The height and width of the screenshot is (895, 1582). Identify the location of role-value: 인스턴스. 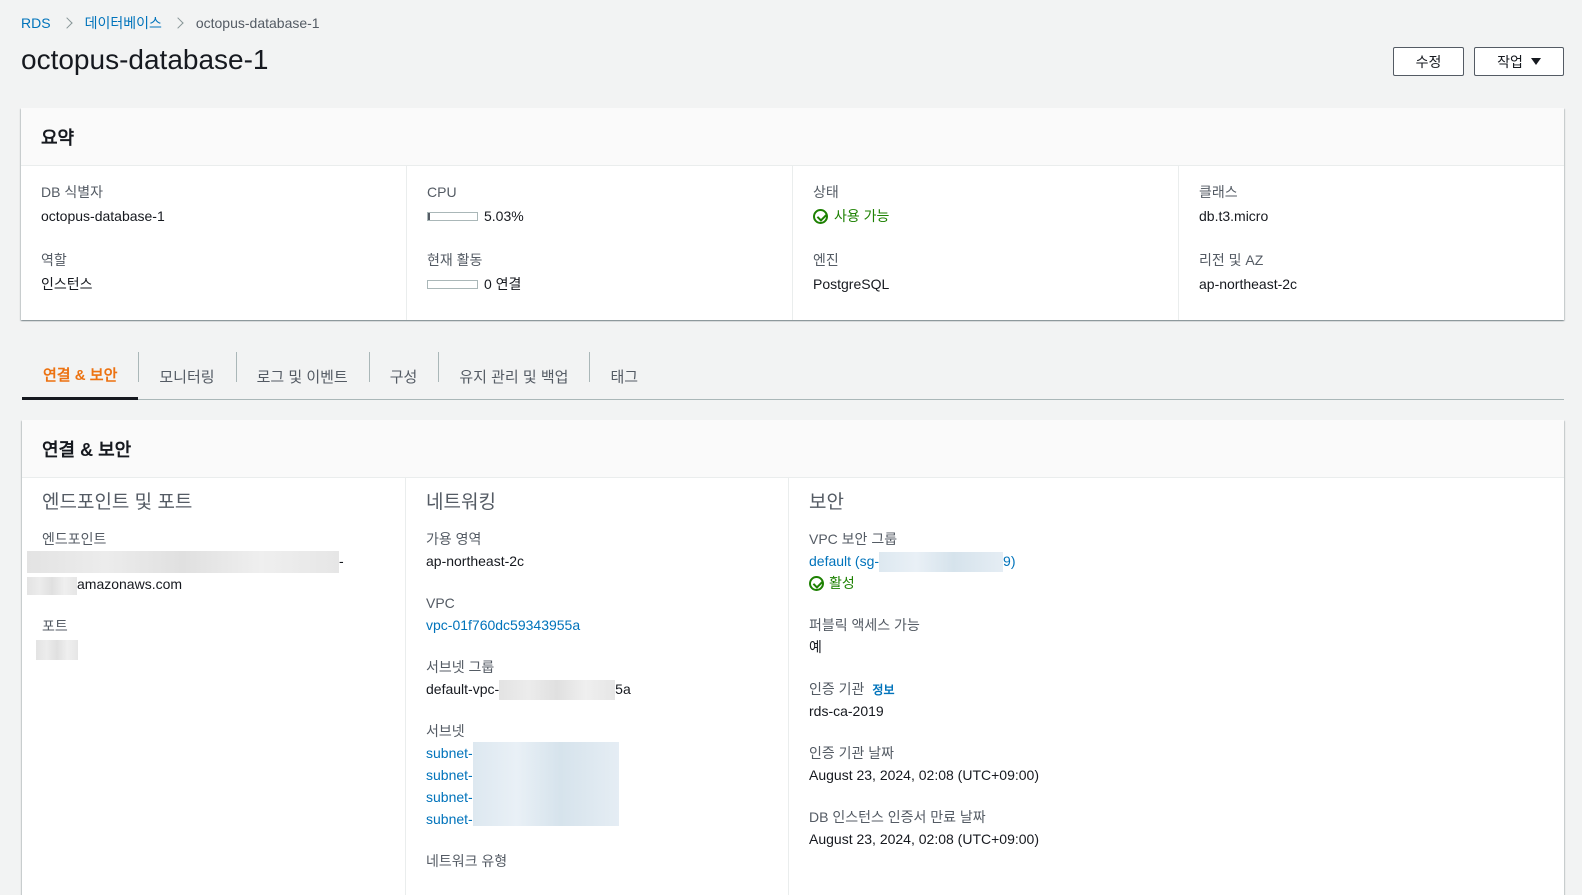
(67, 284).